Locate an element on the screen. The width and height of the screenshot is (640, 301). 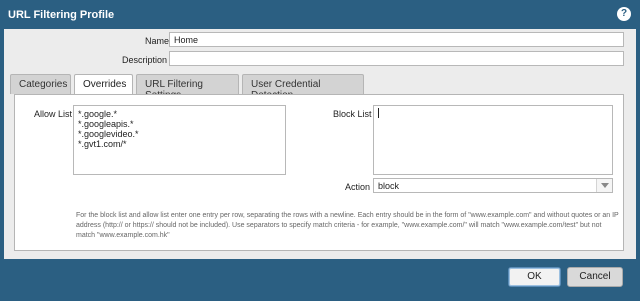
description-input is located at coordinates (396, 58).